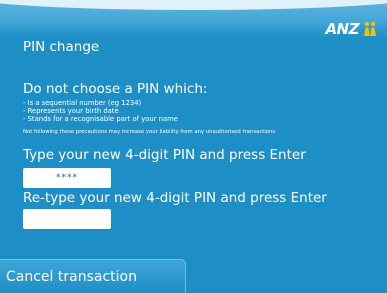  What do you see at coordinates (115, 89) in the screenshot?
I see `warning-heading: Do not choose a PIN which:` at bounding box center [115, 89].